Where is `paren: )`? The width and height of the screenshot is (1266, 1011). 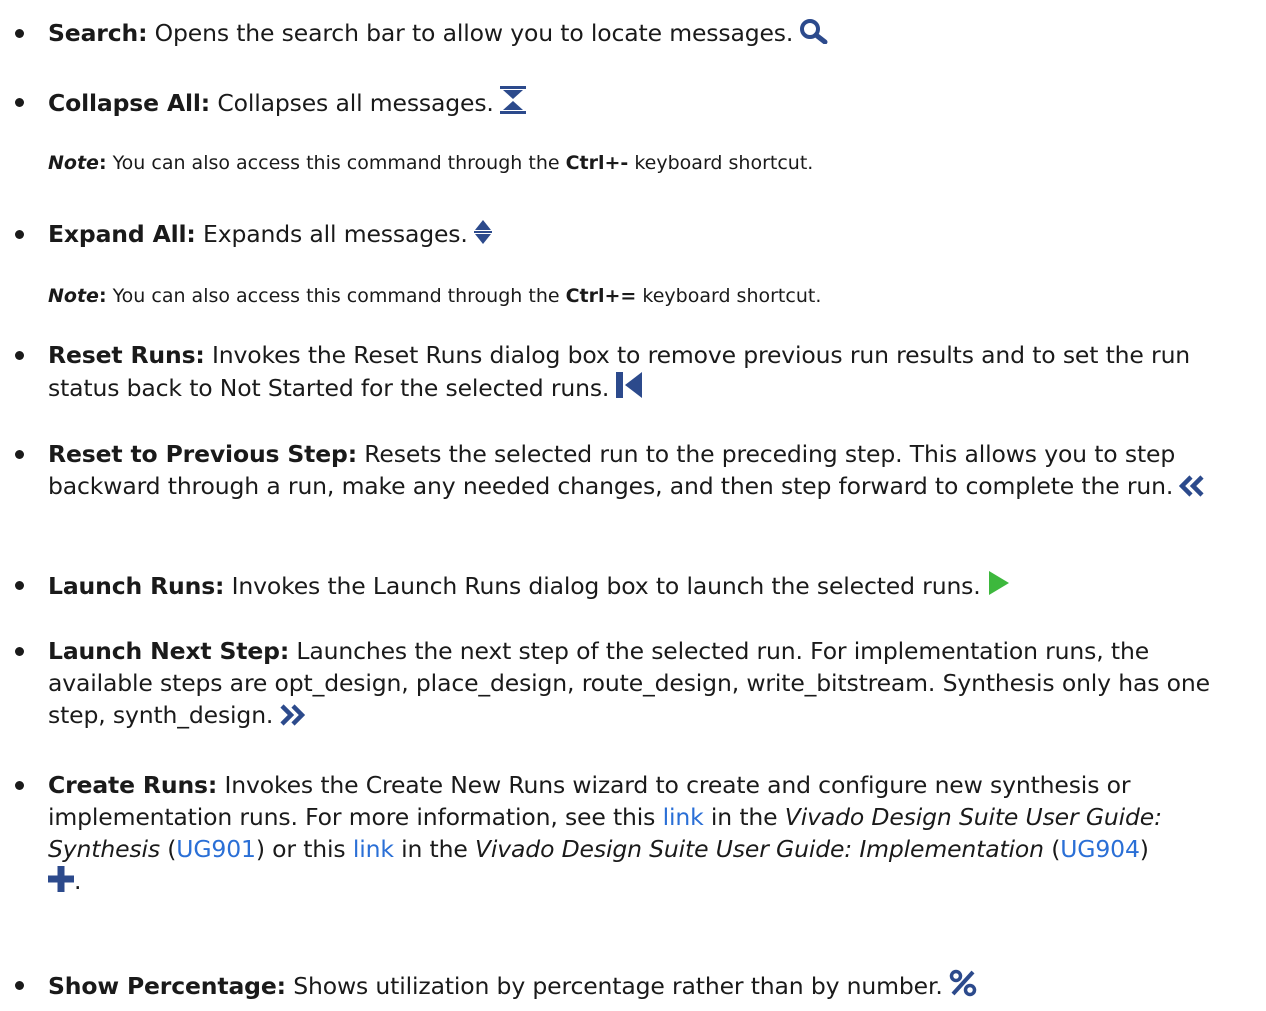
paren: ) is located at coordinates (1144, 849).